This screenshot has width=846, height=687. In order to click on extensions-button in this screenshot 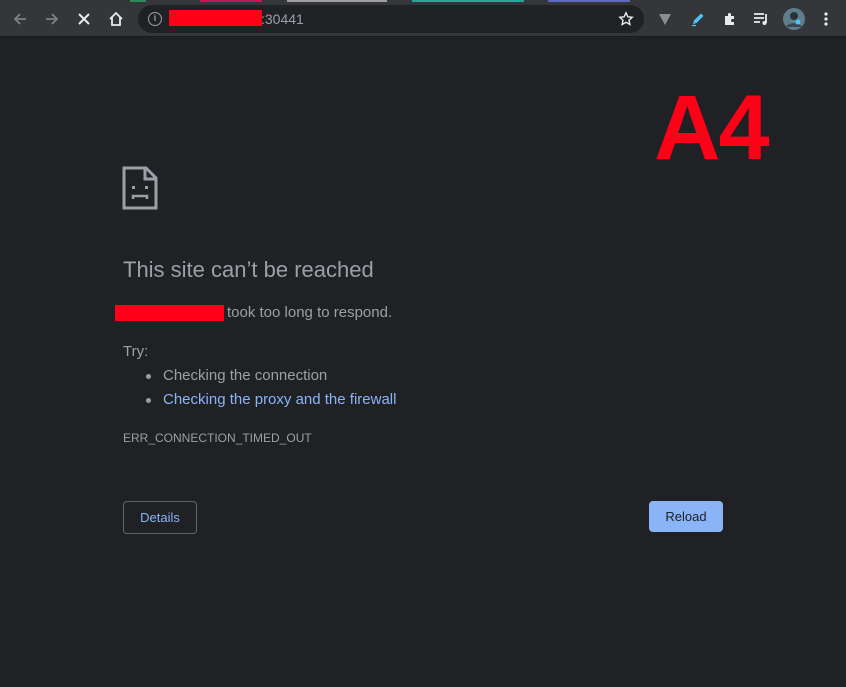, I will do `click(730, 19)`.